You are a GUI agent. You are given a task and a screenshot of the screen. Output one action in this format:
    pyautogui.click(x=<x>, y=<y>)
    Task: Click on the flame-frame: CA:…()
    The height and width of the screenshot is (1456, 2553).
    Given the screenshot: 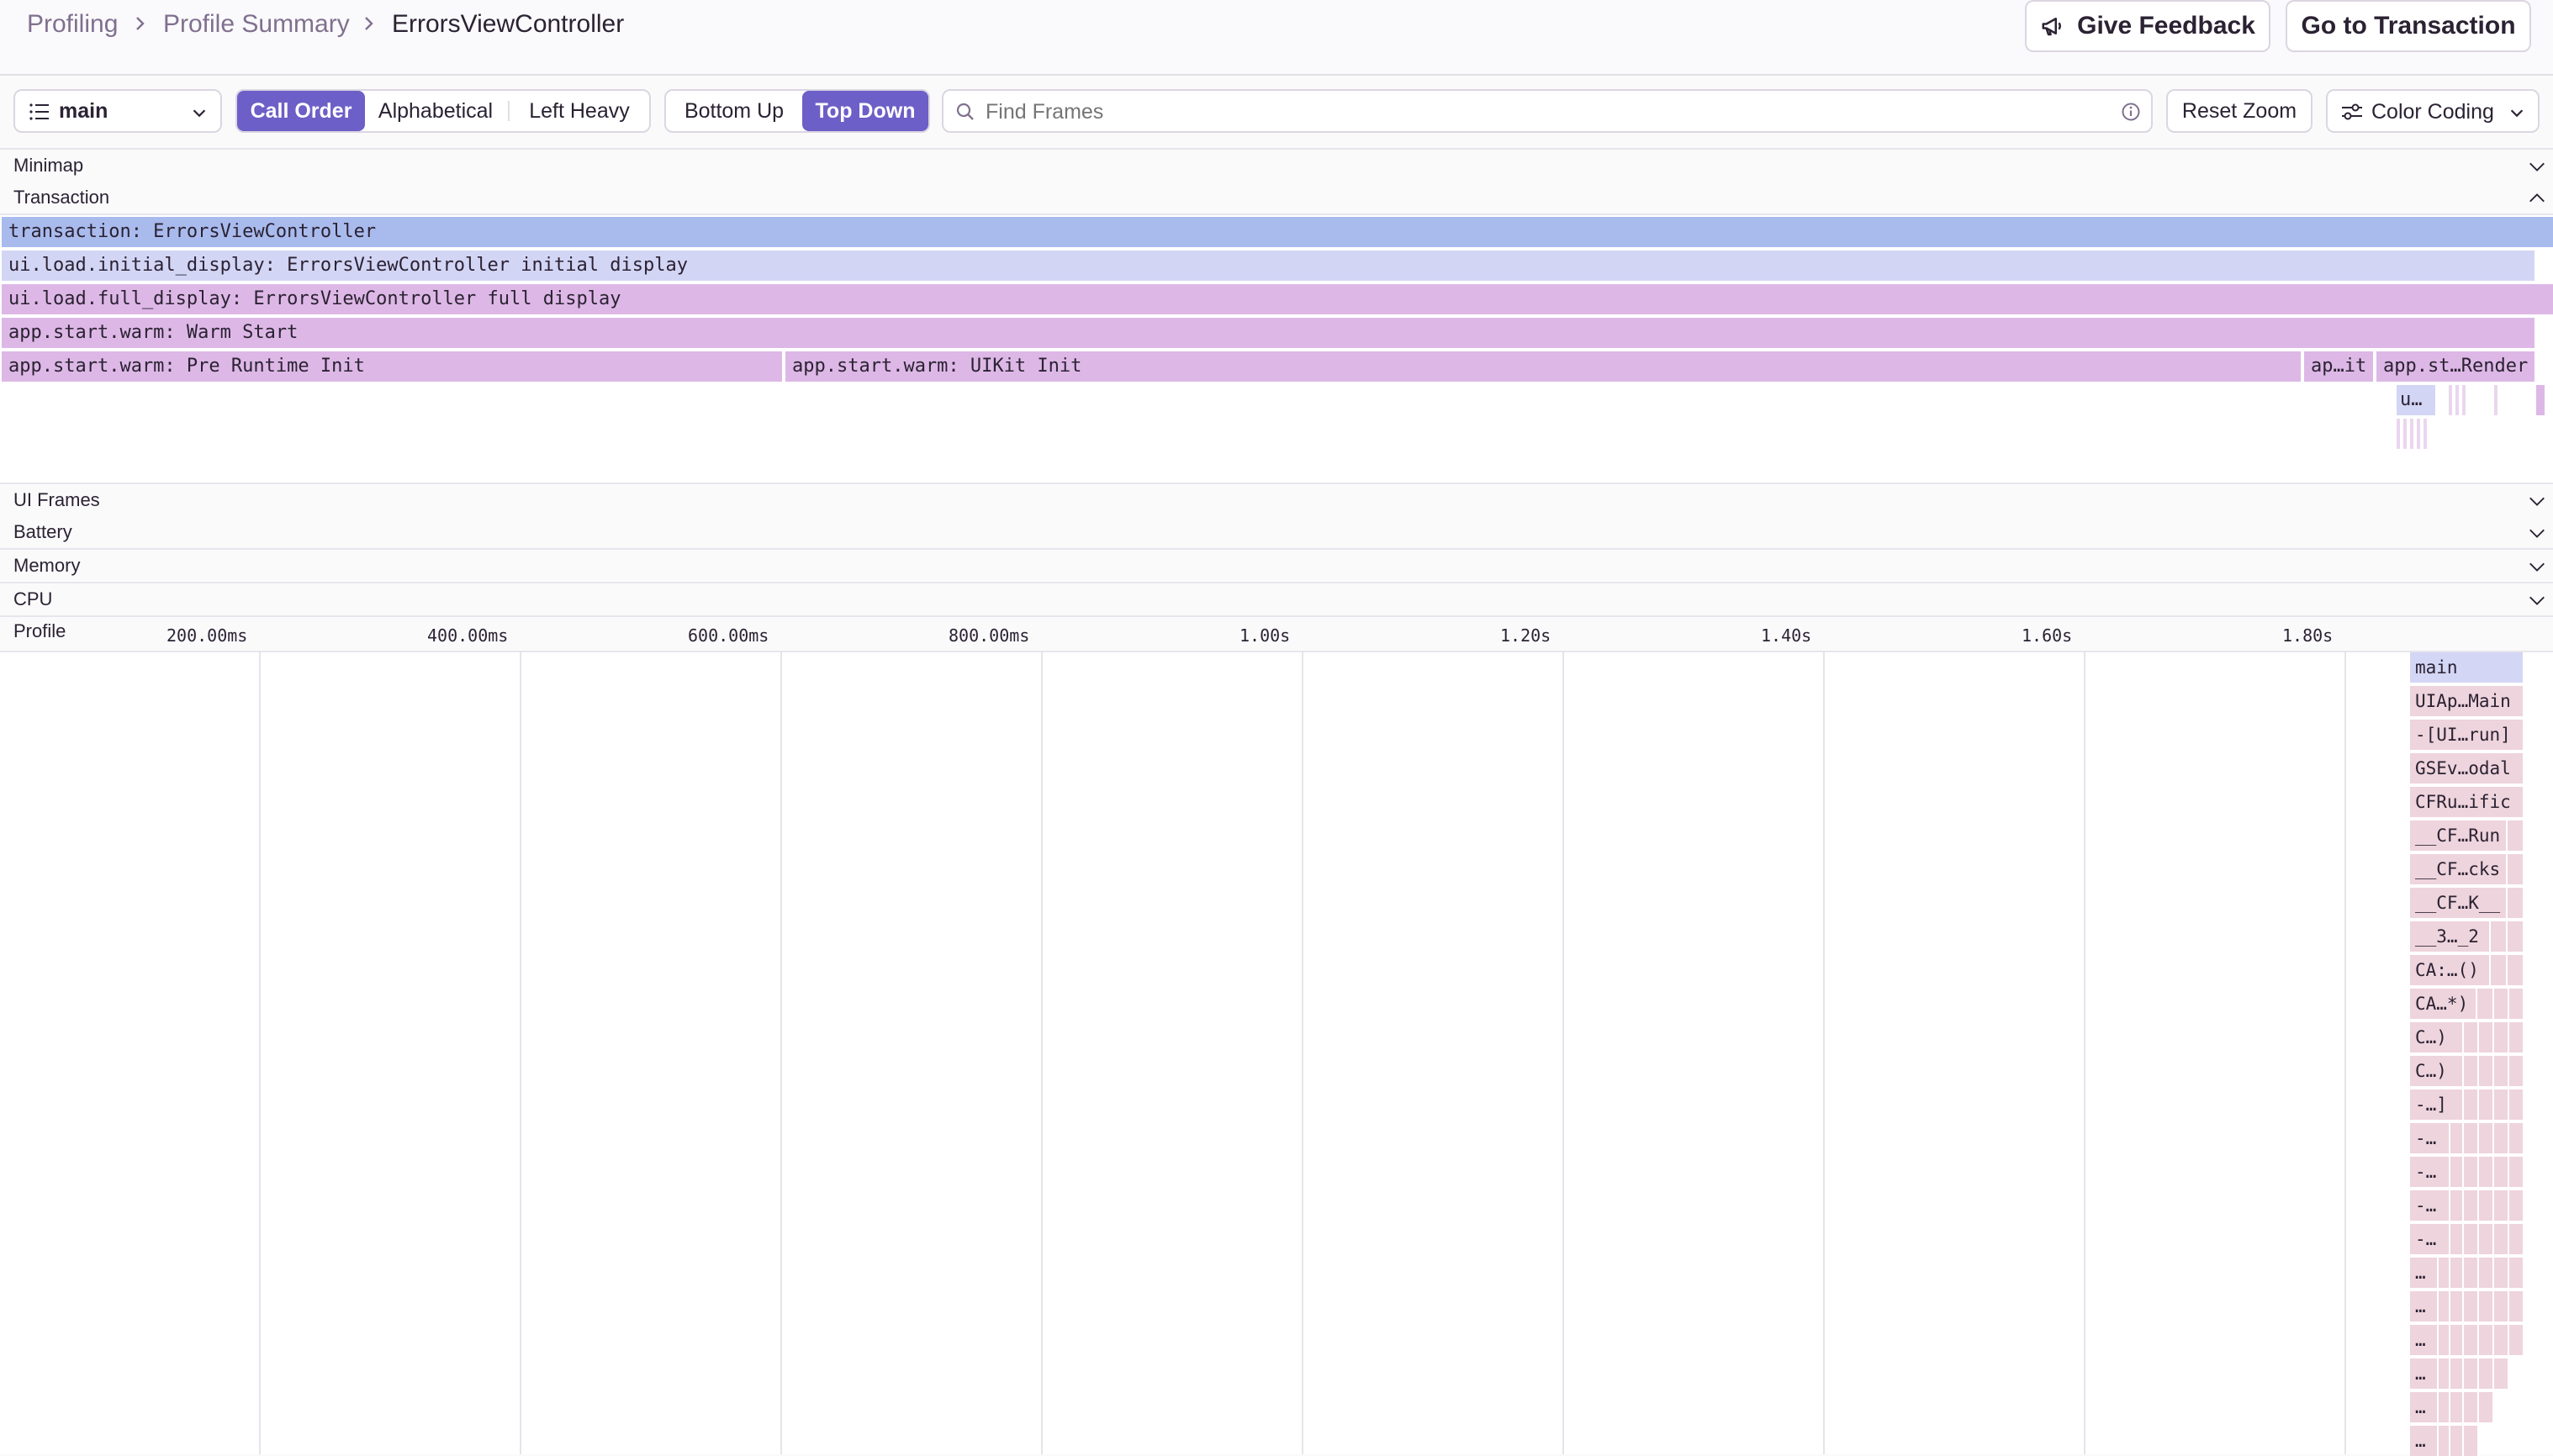 What is the action you would take?
    pyautogui.click(x=2451, y=970)
    